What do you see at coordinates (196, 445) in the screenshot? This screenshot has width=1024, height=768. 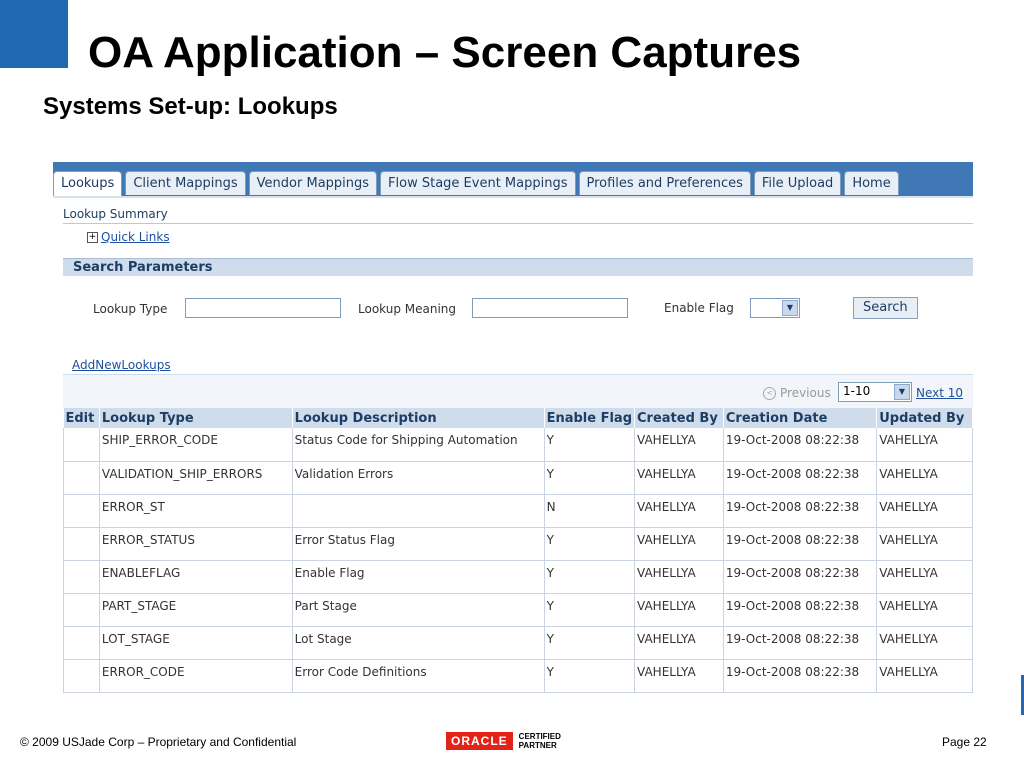 I see `lookup-type-cell: SHIP_ERROR_CODE` at bounding box center [196, 445].